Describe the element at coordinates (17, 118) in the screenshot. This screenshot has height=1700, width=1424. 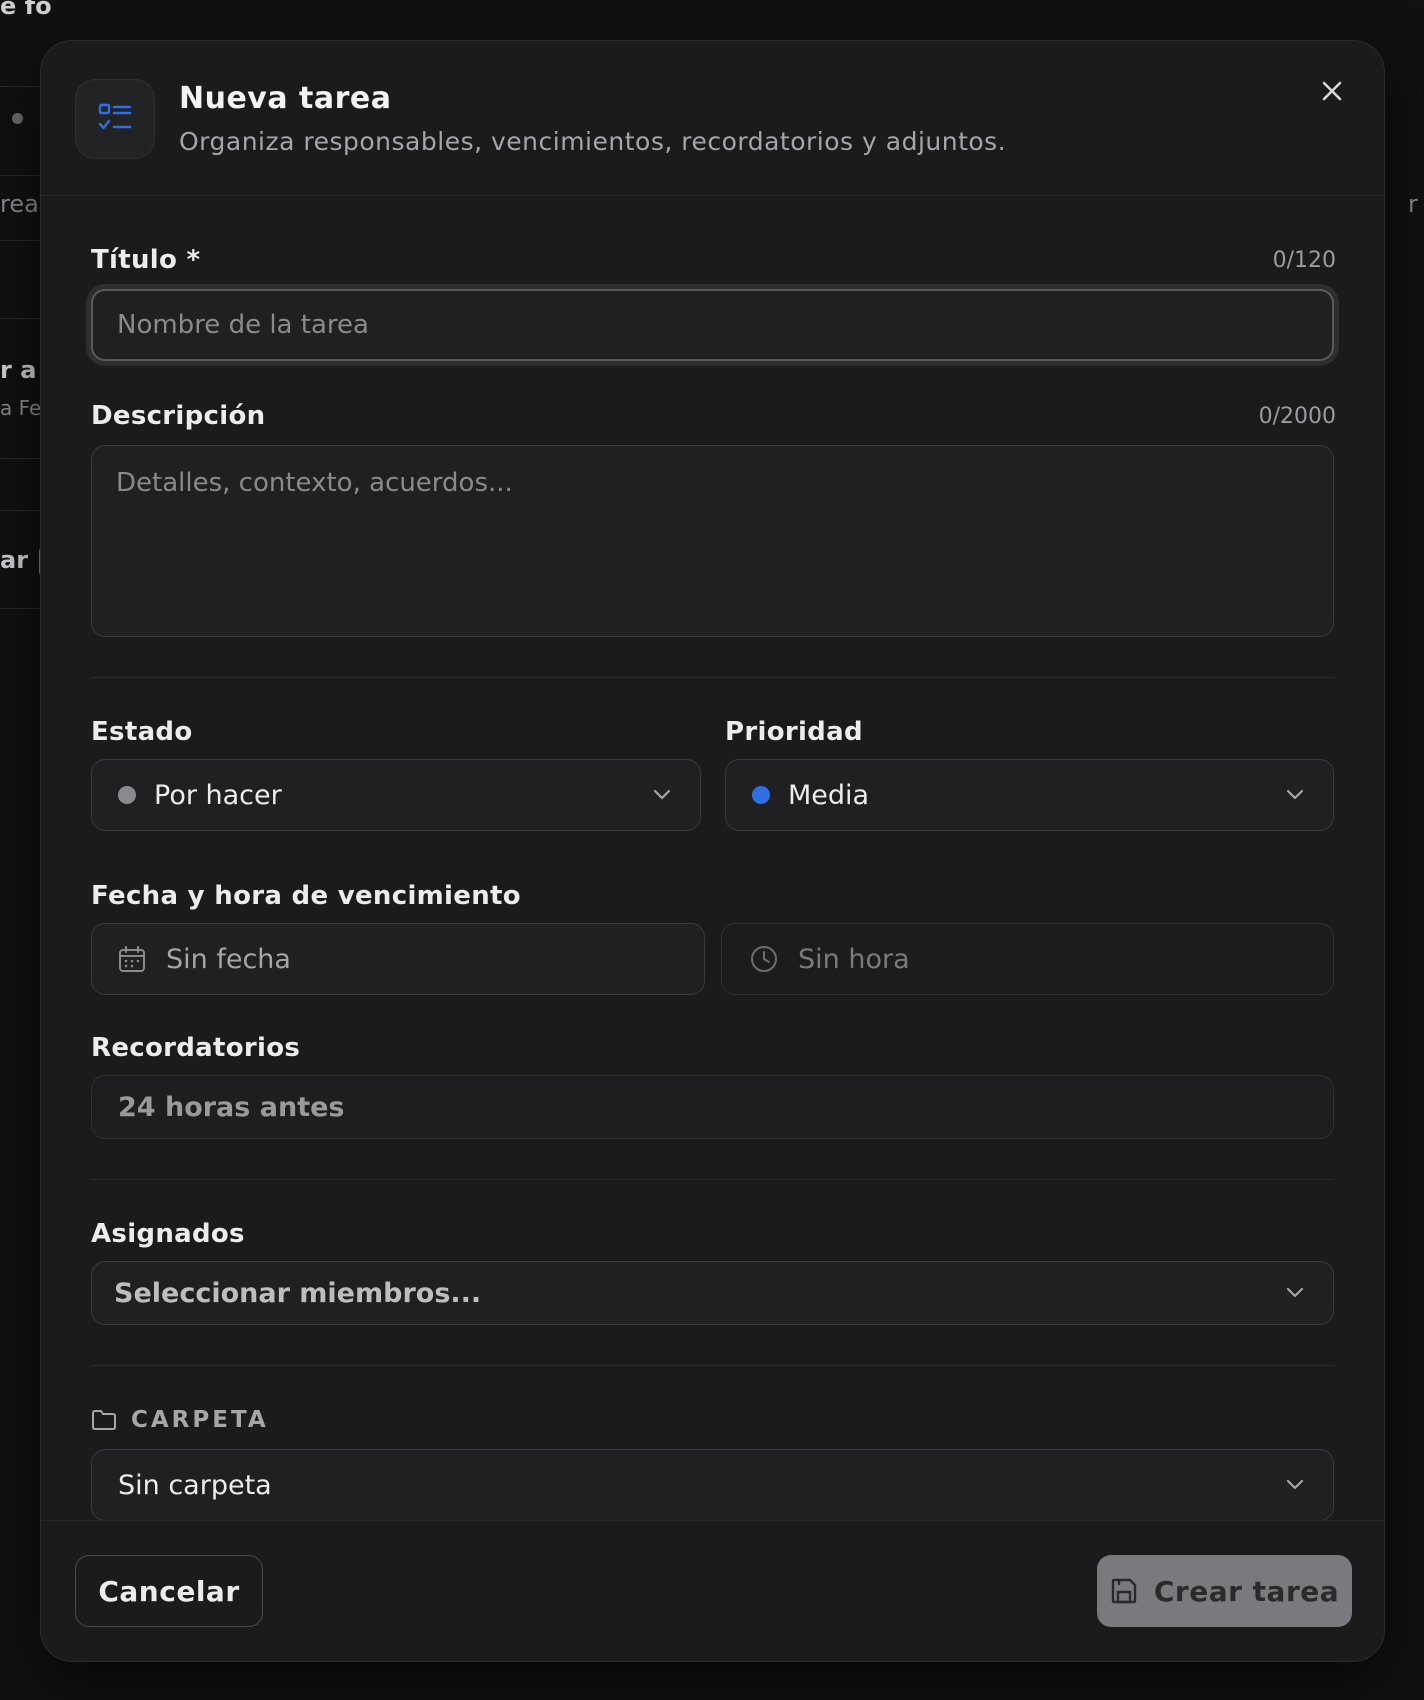
I see `background-dot` at that location.